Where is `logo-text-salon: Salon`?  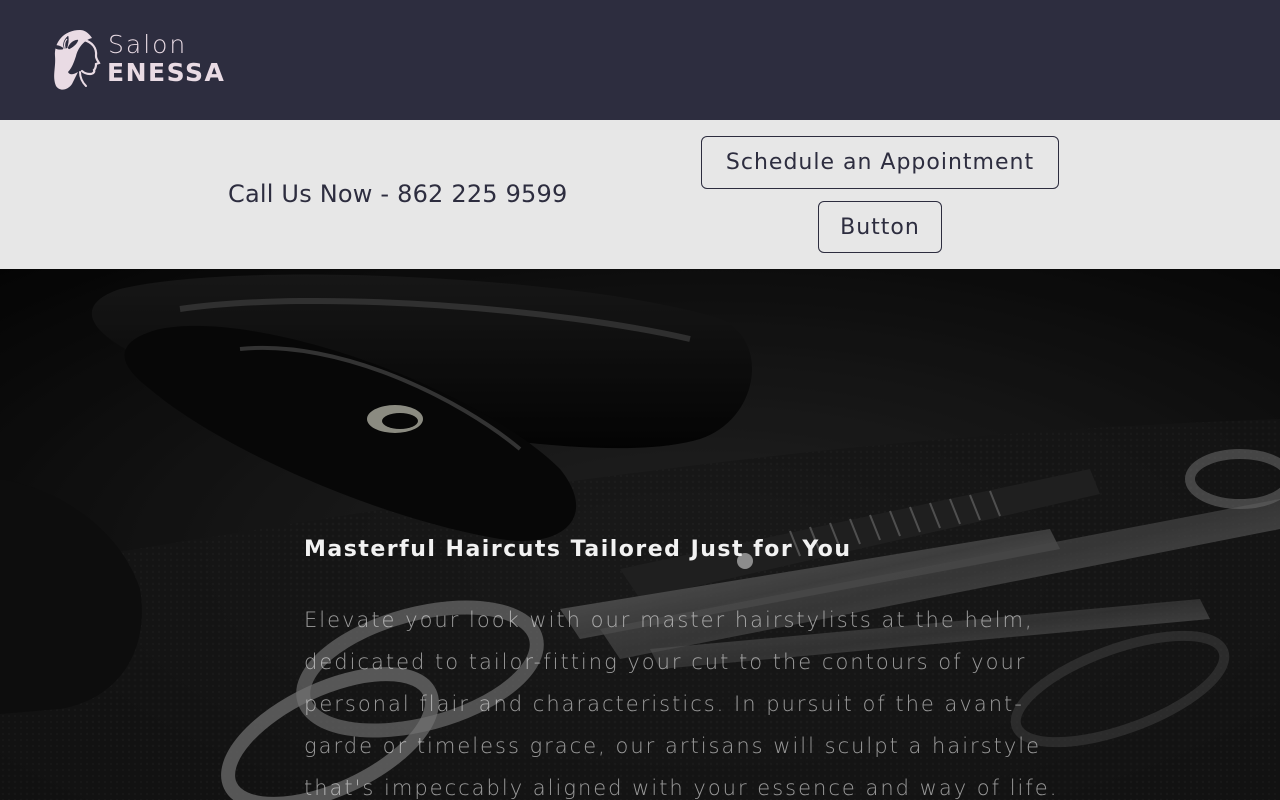 logo-text-salon: Salon is located at coordinates (148, 44).